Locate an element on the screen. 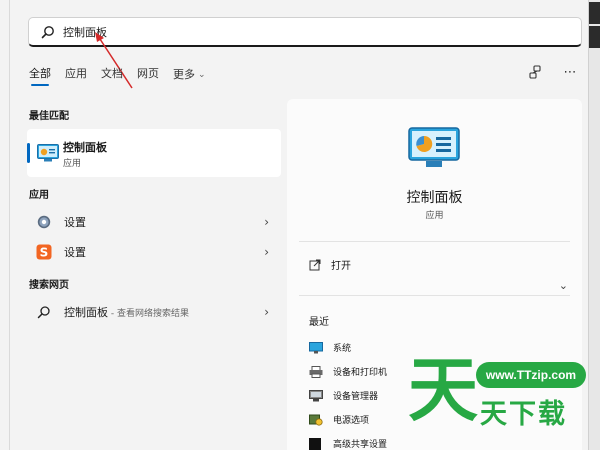 The width and height of the screenshot is (600, 450). recent-item-power-options: 电源选项 is located at coordinates (339, 419).